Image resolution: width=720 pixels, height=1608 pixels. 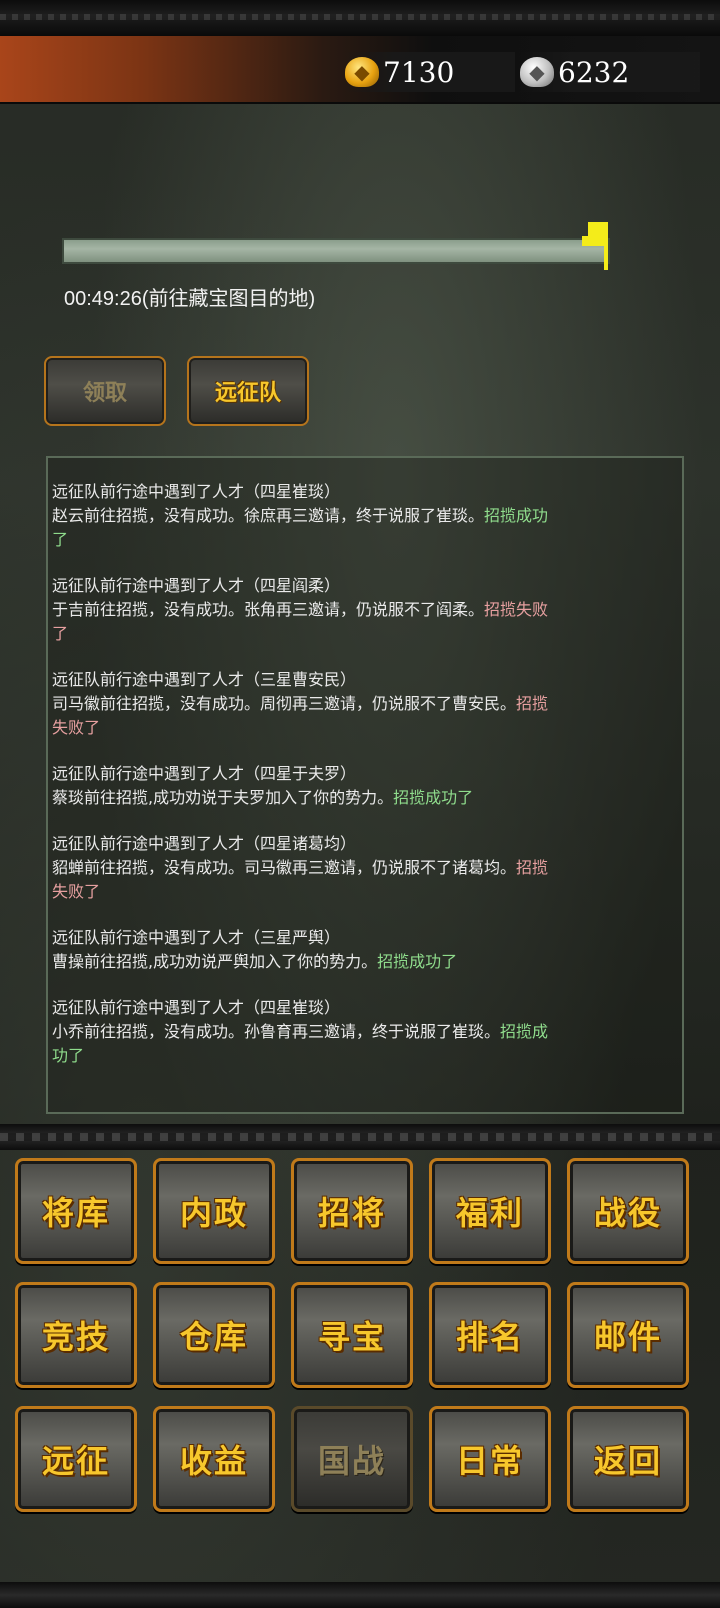 I want to click on gold-value: 7130, so click(x=419, y=72).